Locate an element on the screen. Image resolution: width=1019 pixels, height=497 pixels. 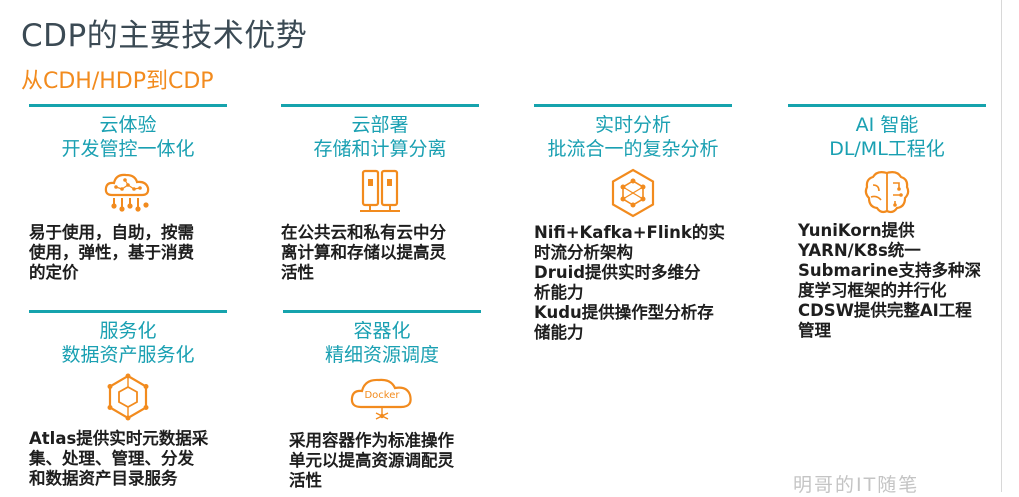
card-desc-line: 易于使用，自助，按需 is located at coordinates (111, 232).